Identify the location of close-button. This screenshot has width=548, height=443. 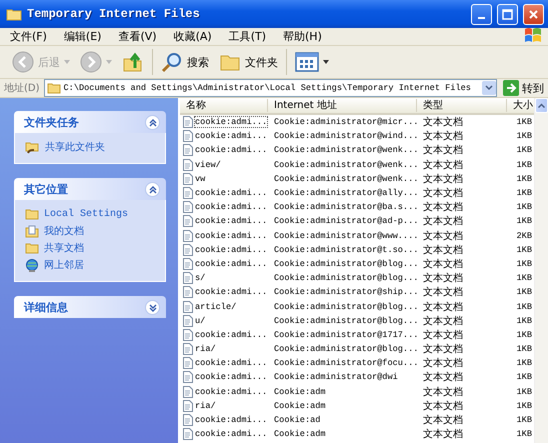
(533, 14).